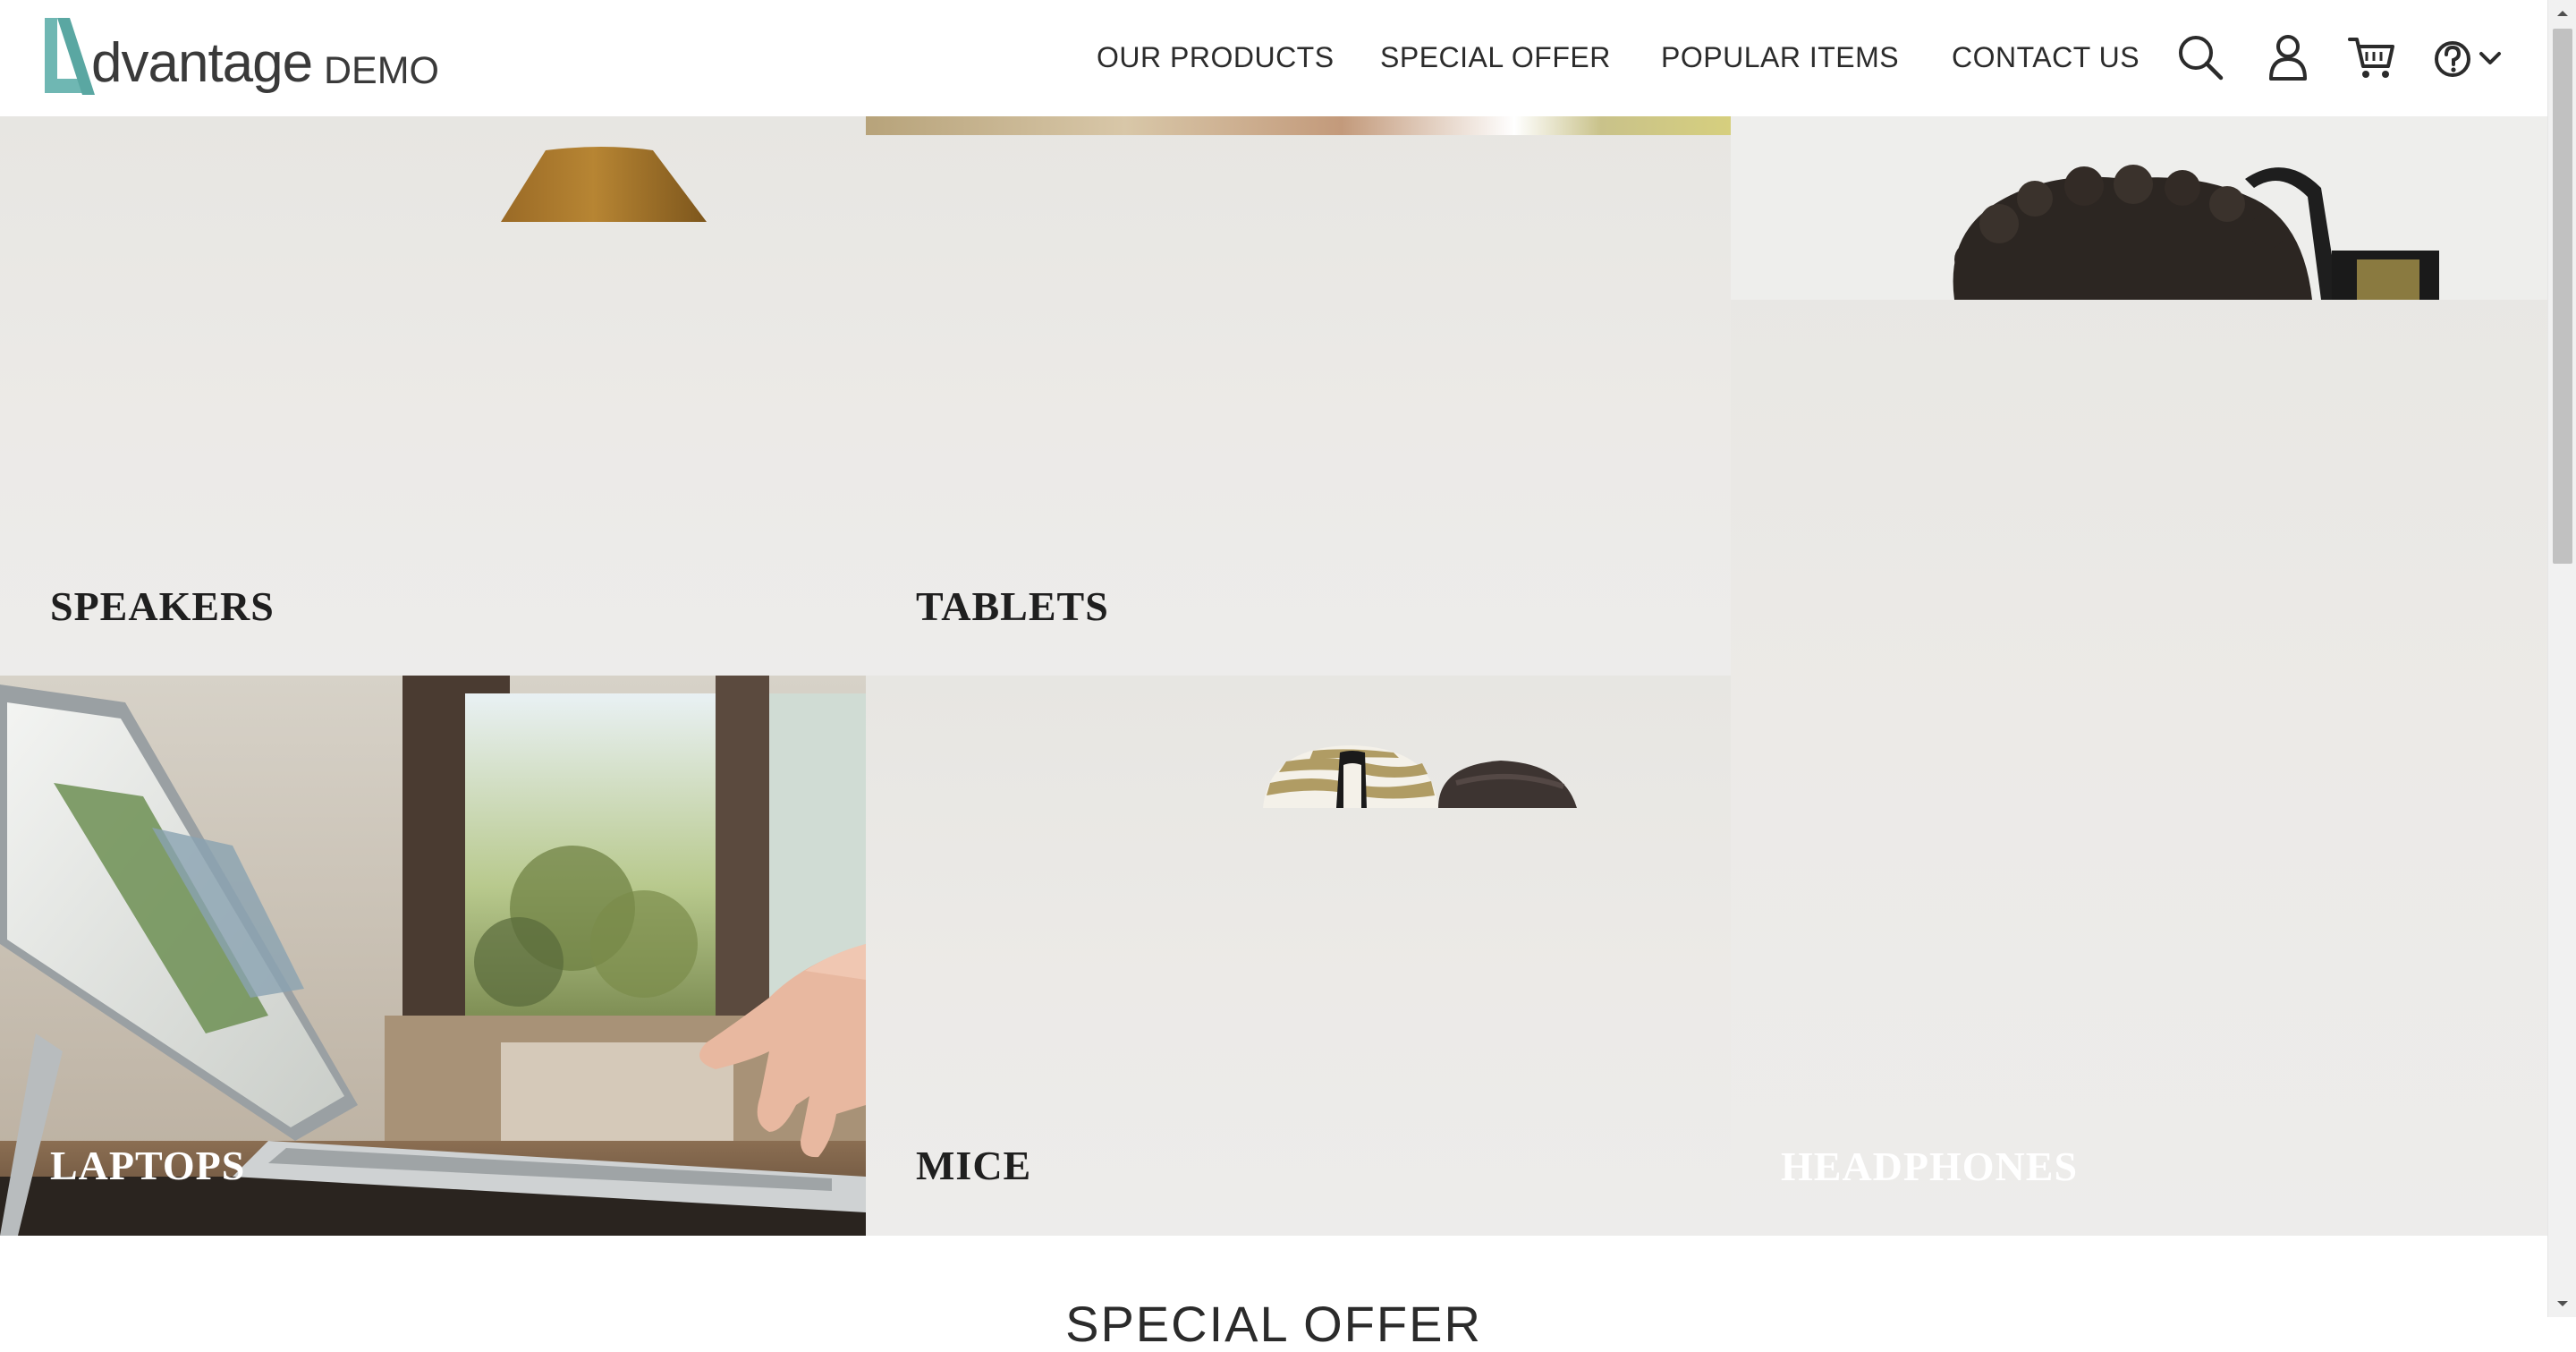 The height and width of the screenshot is (1352, 2576). Describe the element at coordinates (1298, 956) in the screenshot. I see `category-tile-mice: MICE` at that location.